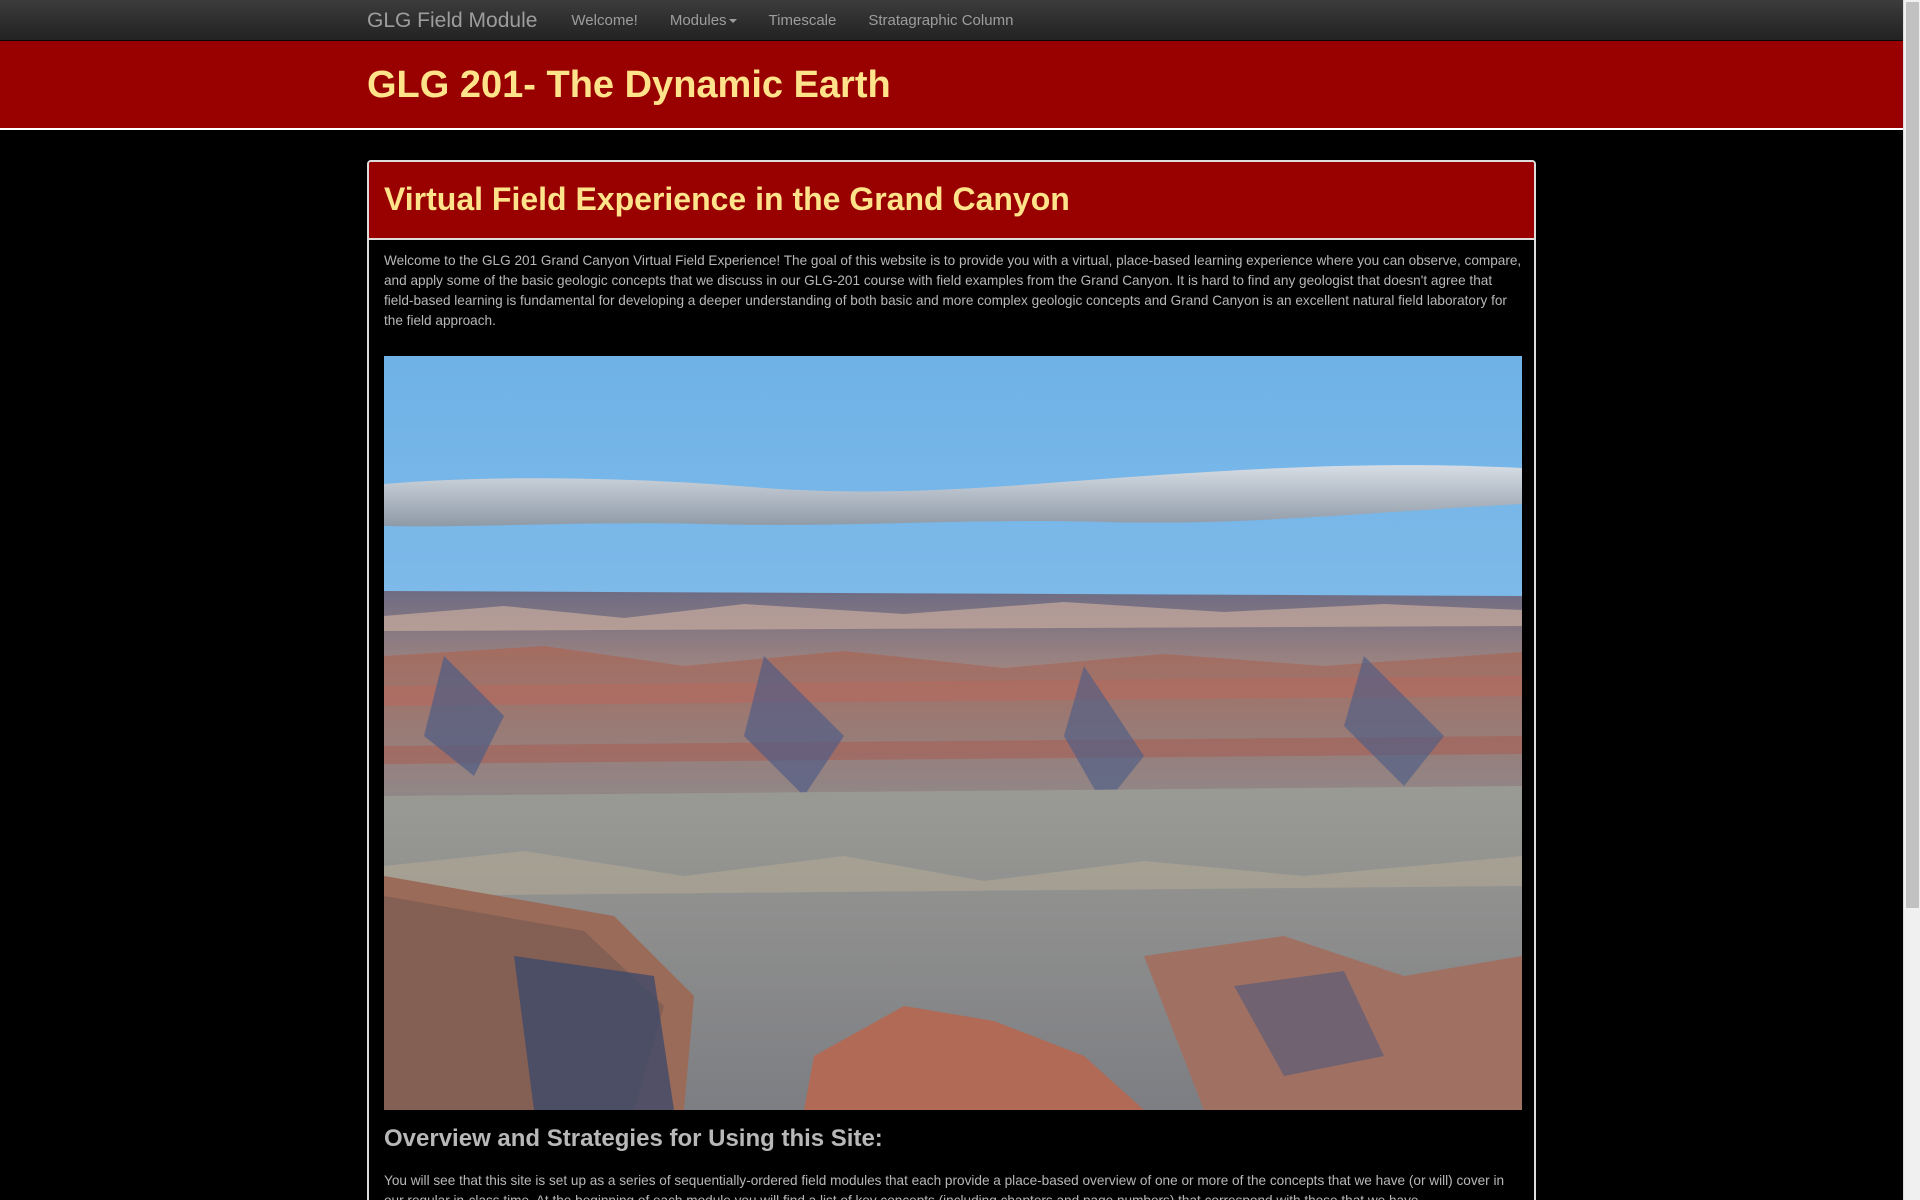  What do you see at coordinates (940, 20) in the screenshot?
I see `nav-link-stratagraphic-column: Stratagraphic Column` at bounding box center [940, 20].